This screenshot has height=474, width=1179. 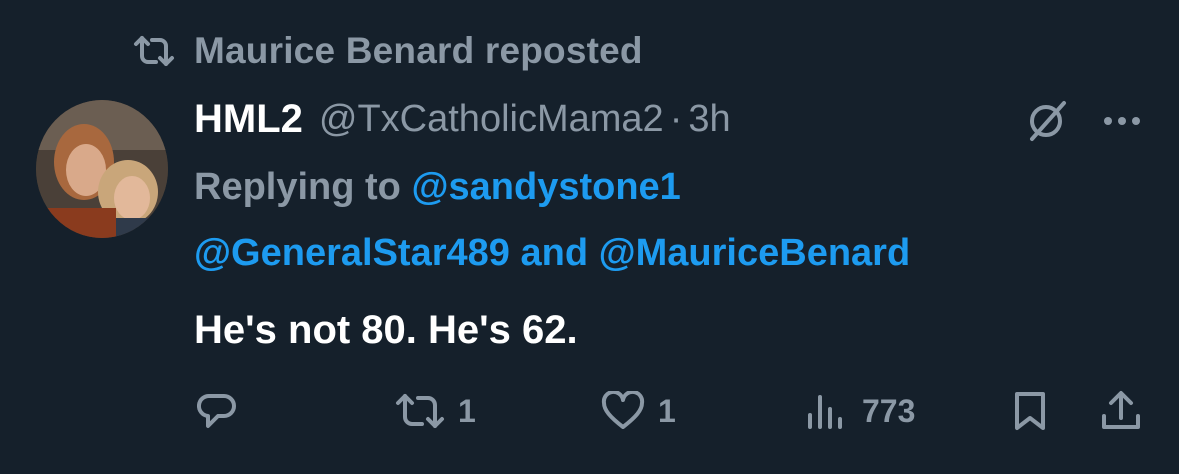 I want to click on replying-to-line: Replying to @sandystone1, so click(x=437, y=187).